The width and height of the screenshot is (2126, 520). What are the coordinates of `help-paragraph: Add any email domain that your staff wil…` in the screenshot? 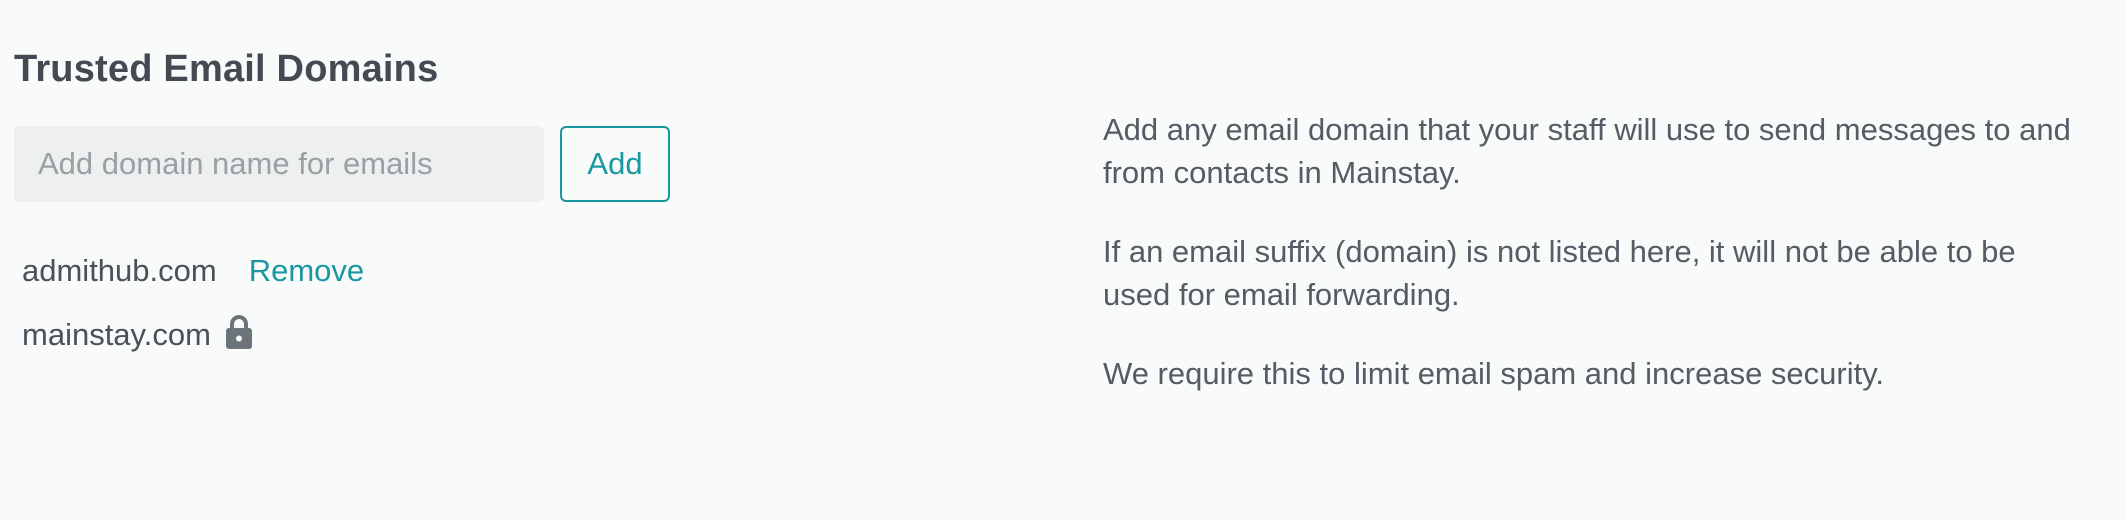 It's located at (1587, 151).